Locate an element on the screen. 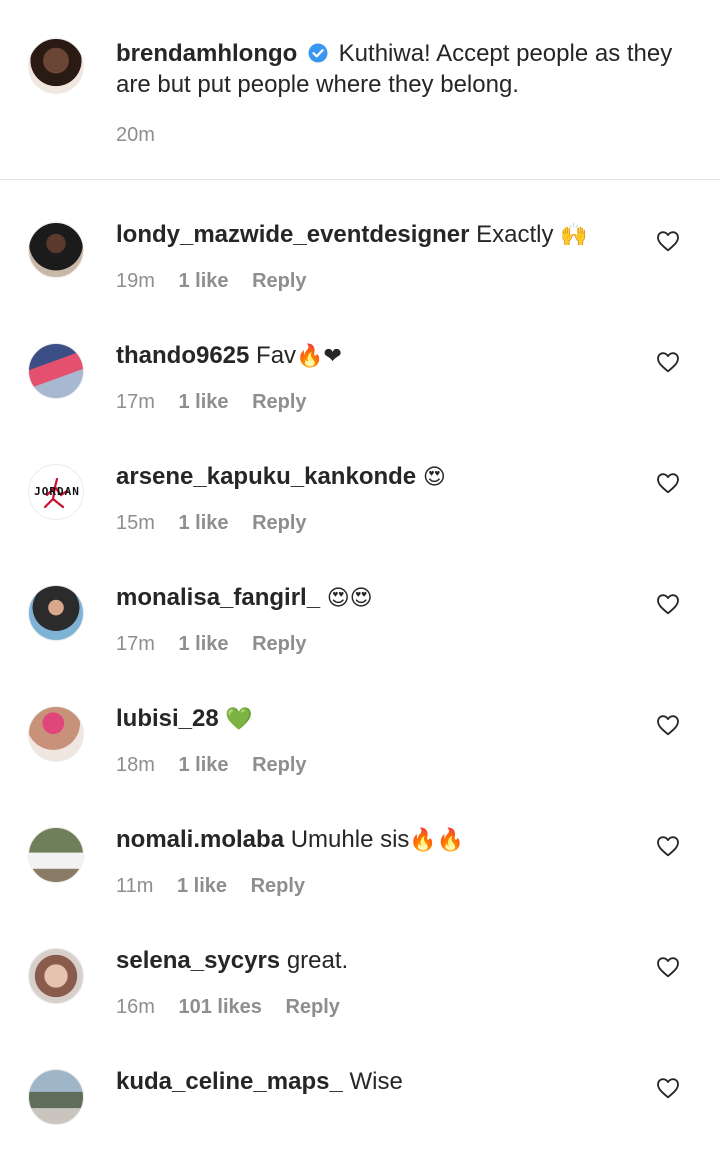  comment-meta: 11m 1 like Reply is located at coordinates (219, 886).